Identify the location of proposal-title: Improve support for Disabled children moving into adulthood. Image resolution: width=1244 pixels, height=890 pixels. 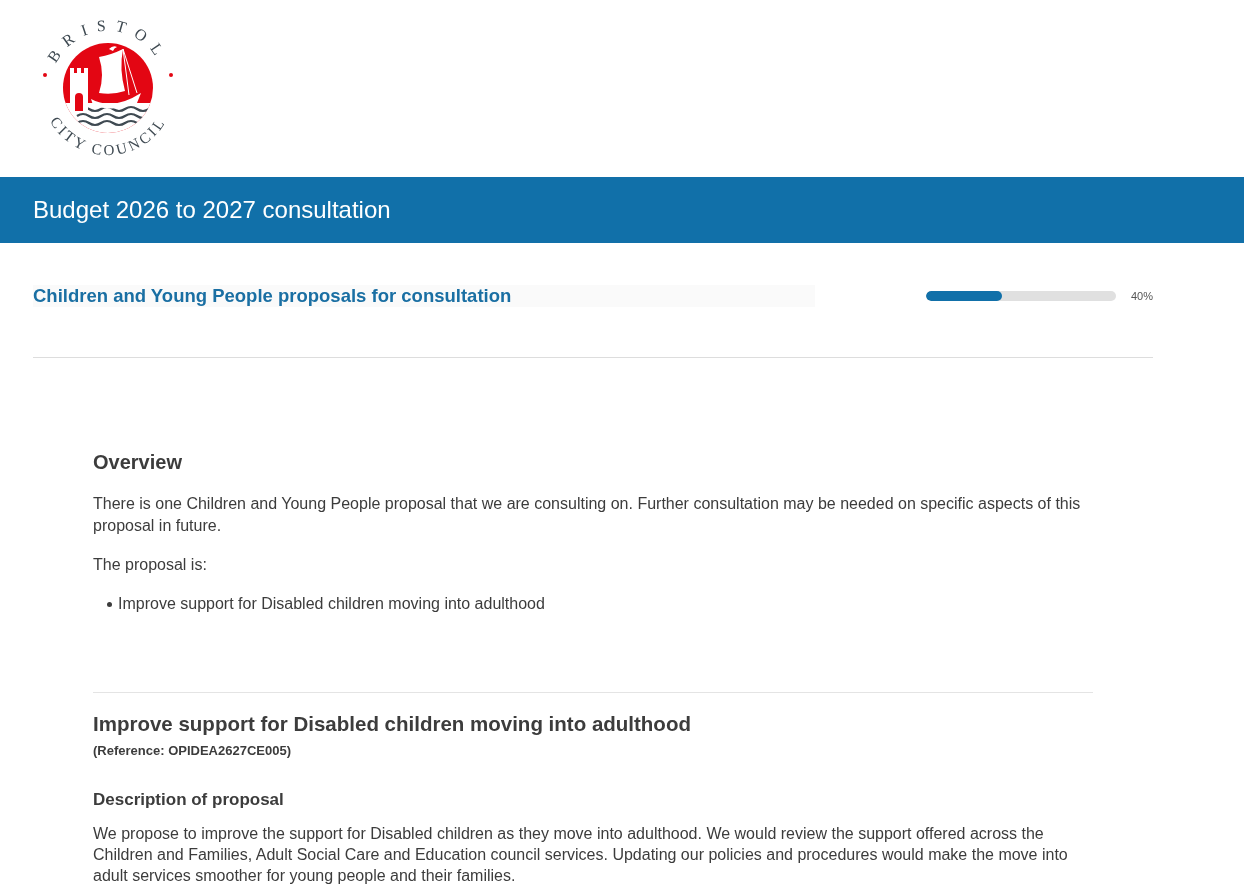
(392, 724).